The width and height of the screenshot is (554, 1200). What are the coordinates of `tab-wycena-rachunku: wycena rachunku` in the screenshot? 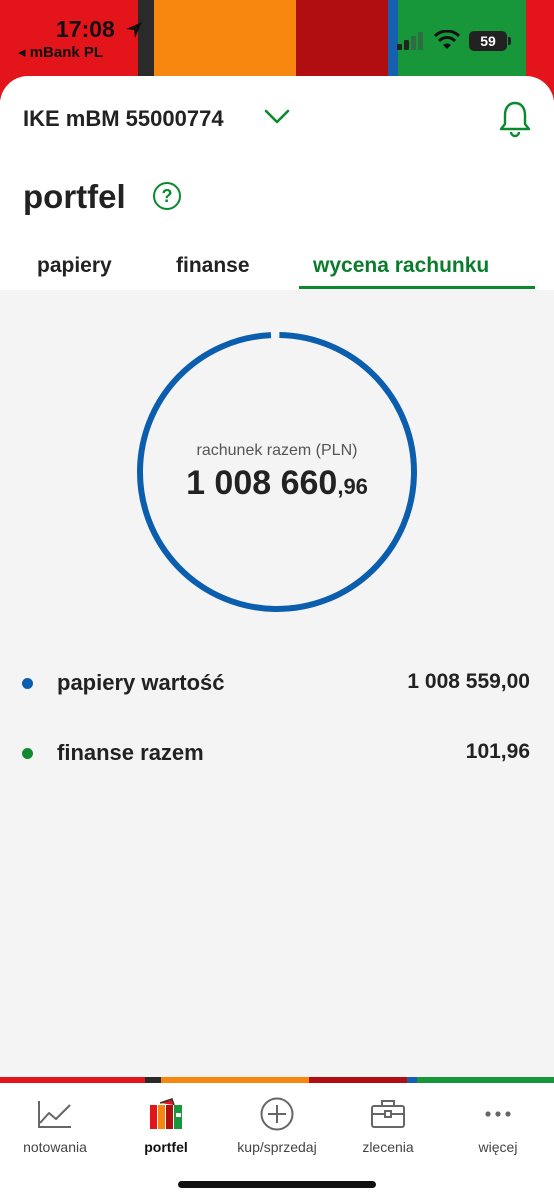 It's located at (401, 266).